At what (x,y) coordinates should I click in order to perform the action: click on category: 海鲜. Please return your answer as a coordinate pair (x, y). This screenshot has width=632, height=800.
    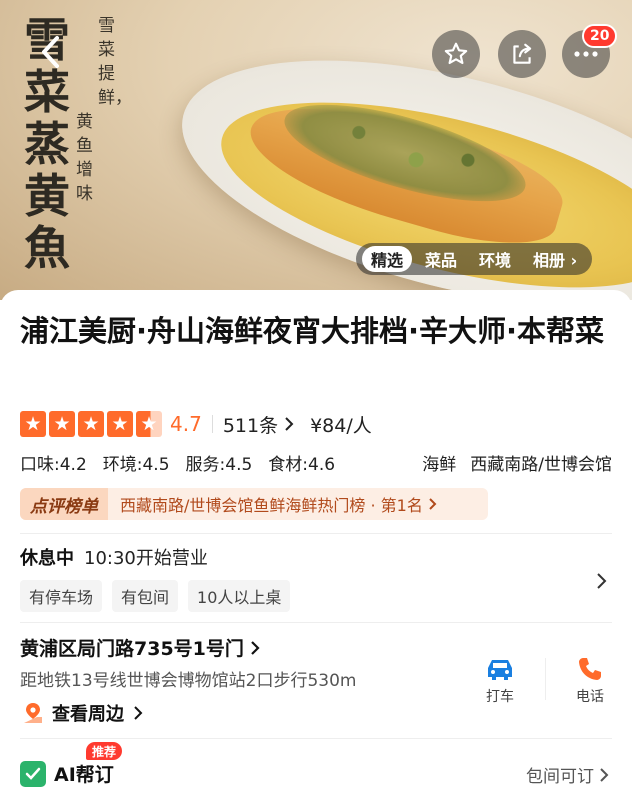
    Looking at the image, I should click on (439, 465).